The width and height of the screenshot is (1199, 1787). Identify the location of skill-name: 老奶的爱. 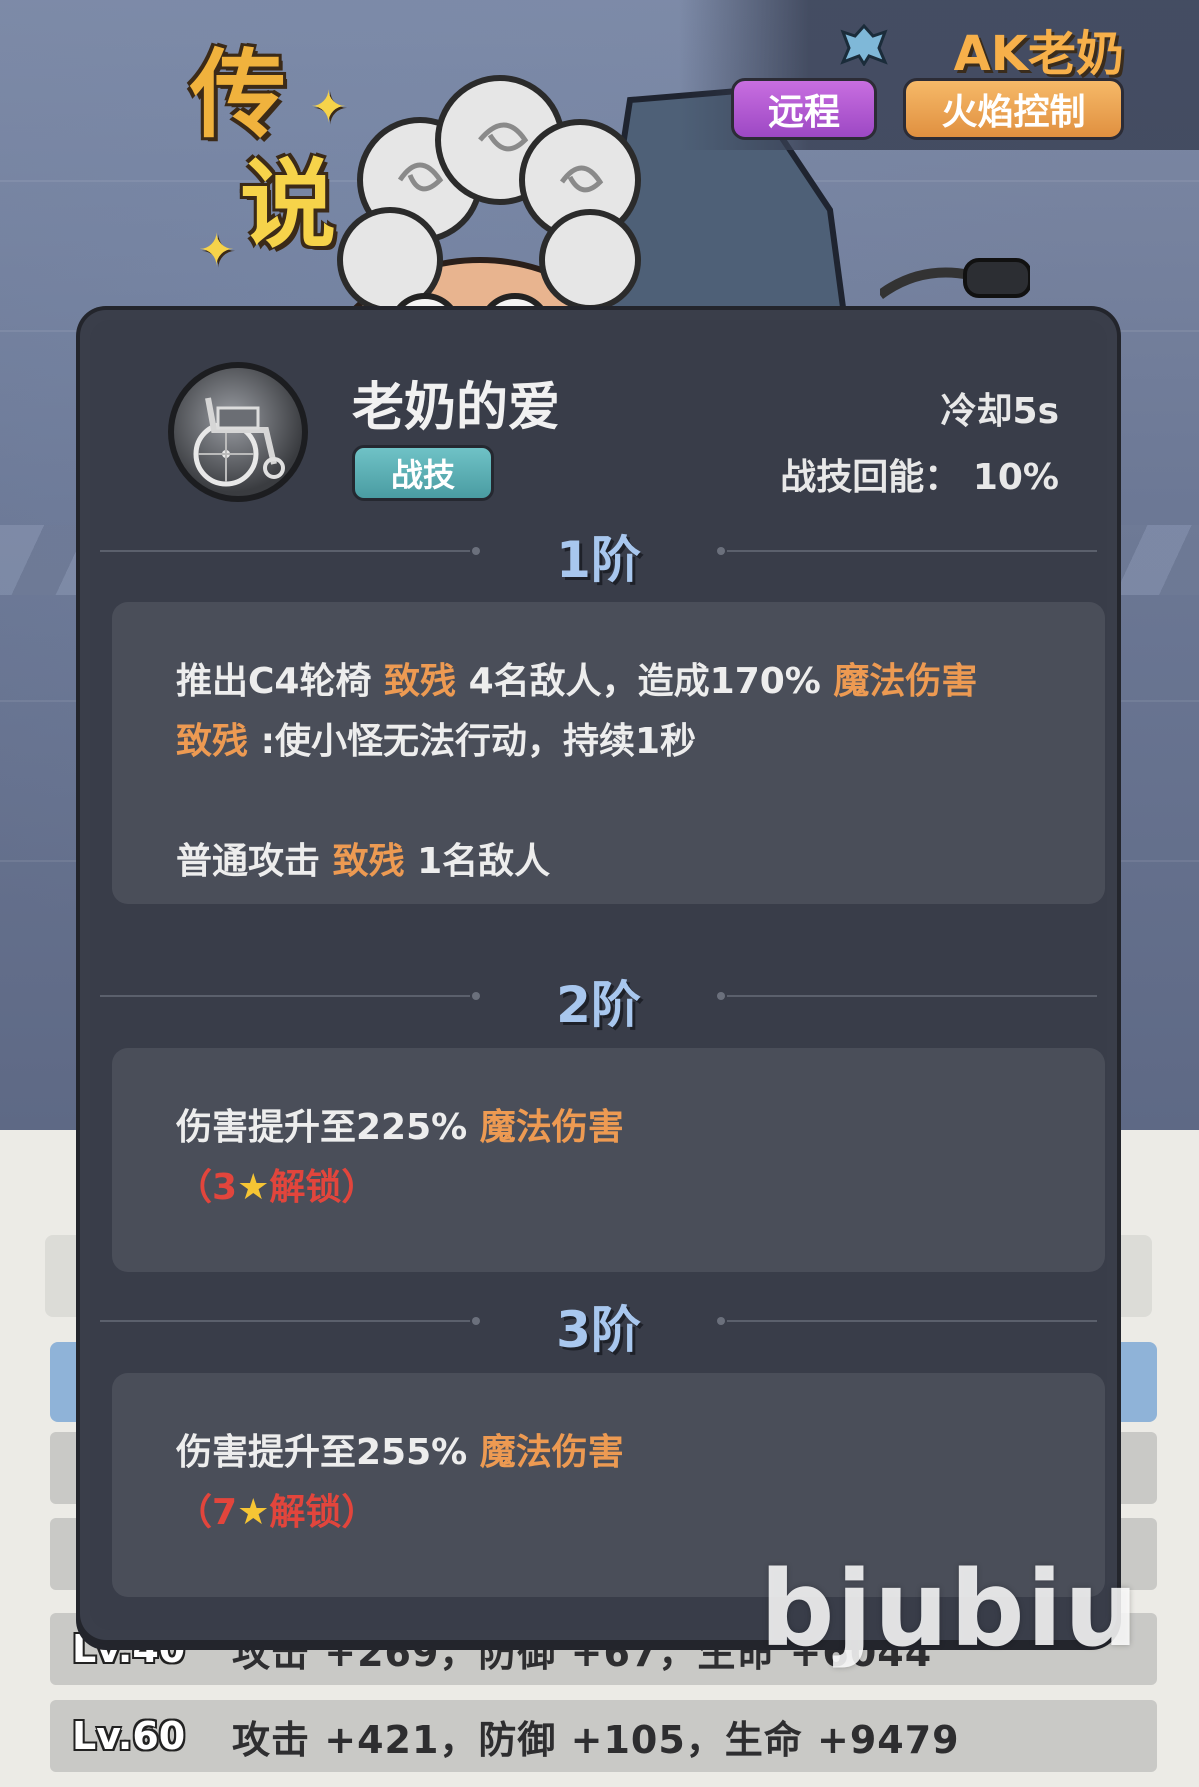
(456, 408).